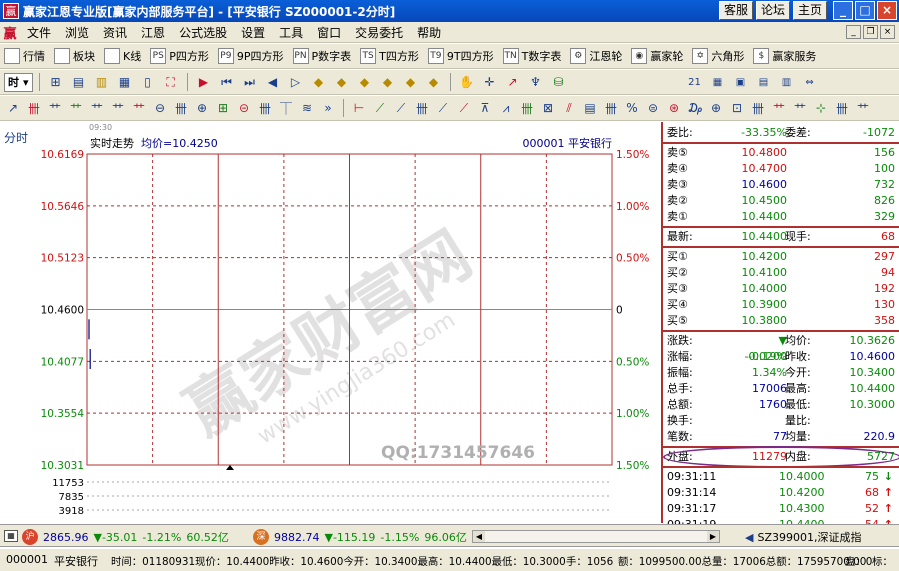 This screenshot has width=899, height=571. What do you see at coordinates (513, 82) in the screenshot?
I see `tool-icon-19: ↗` at bounding box center [513, 82].